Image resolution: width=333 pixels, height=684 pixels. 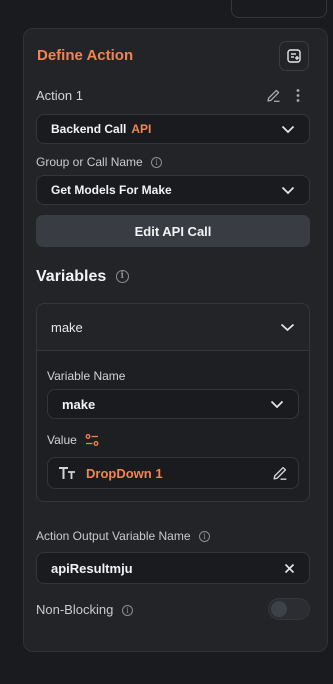 I want to click on variables-title-row: Variables i, so click(x=82, y=277).